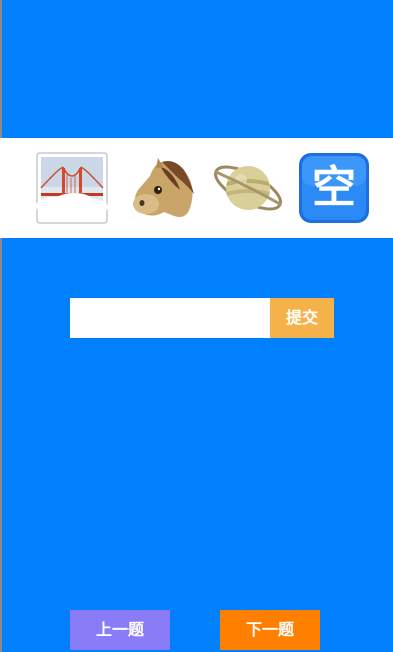  Describe the element at coordinates (162, 188) in the screenshot. I see `horse-face-icon` at that location.